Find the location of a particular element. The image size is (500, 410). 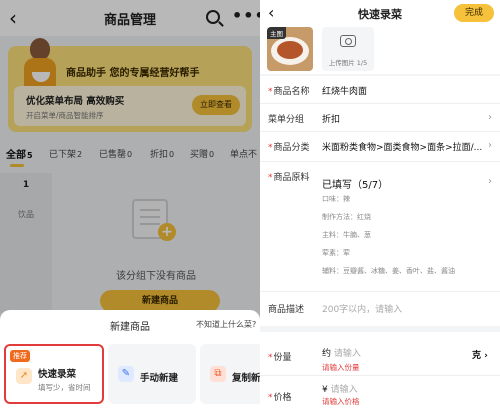

price-input: ¥ 请输入 is located at coordinates (340, 388).